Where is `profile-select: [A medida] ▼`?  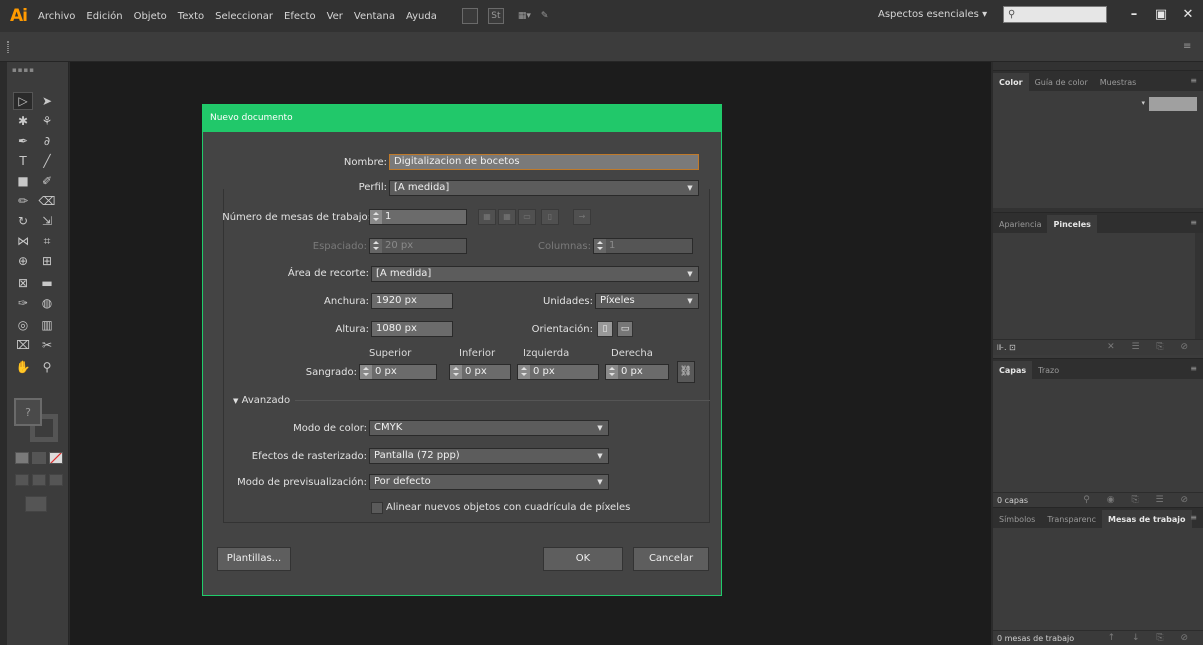 profile-select: [A medida] ▼ is located at coordinates (544, 188).